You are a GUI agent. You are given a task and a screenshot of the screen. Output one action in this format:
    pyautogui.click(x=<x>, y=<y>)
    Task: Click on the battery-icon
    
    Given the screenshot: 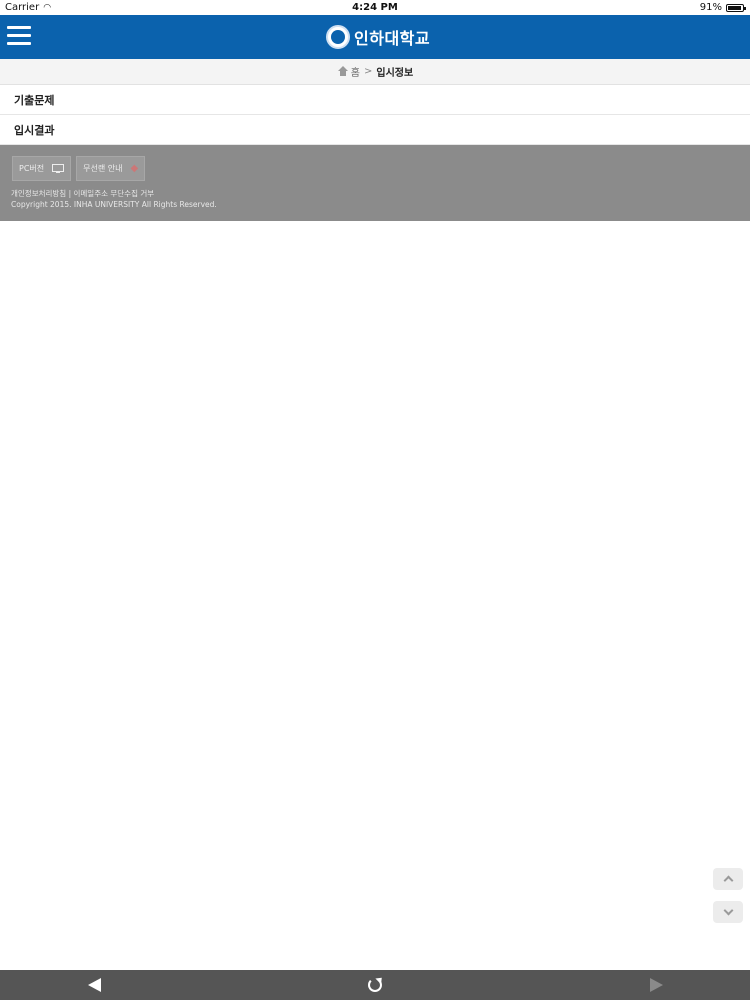 What is the action you would take?
    pyautogui.click(x=736, y=7)
    